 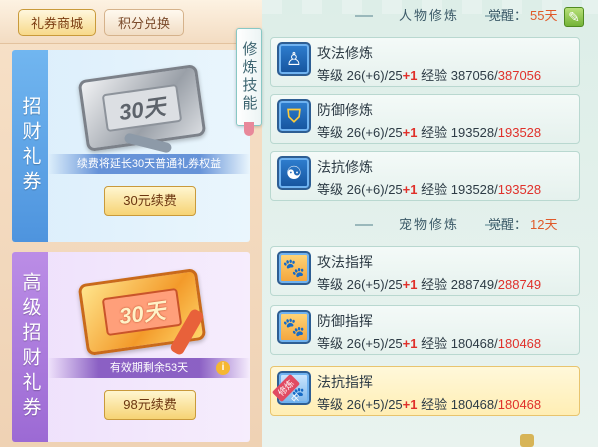 What do you see at coordinates (294, 268) in the screenshot?
I see `paw-attack-icon: 🐾` at bounding box center [294, 268].